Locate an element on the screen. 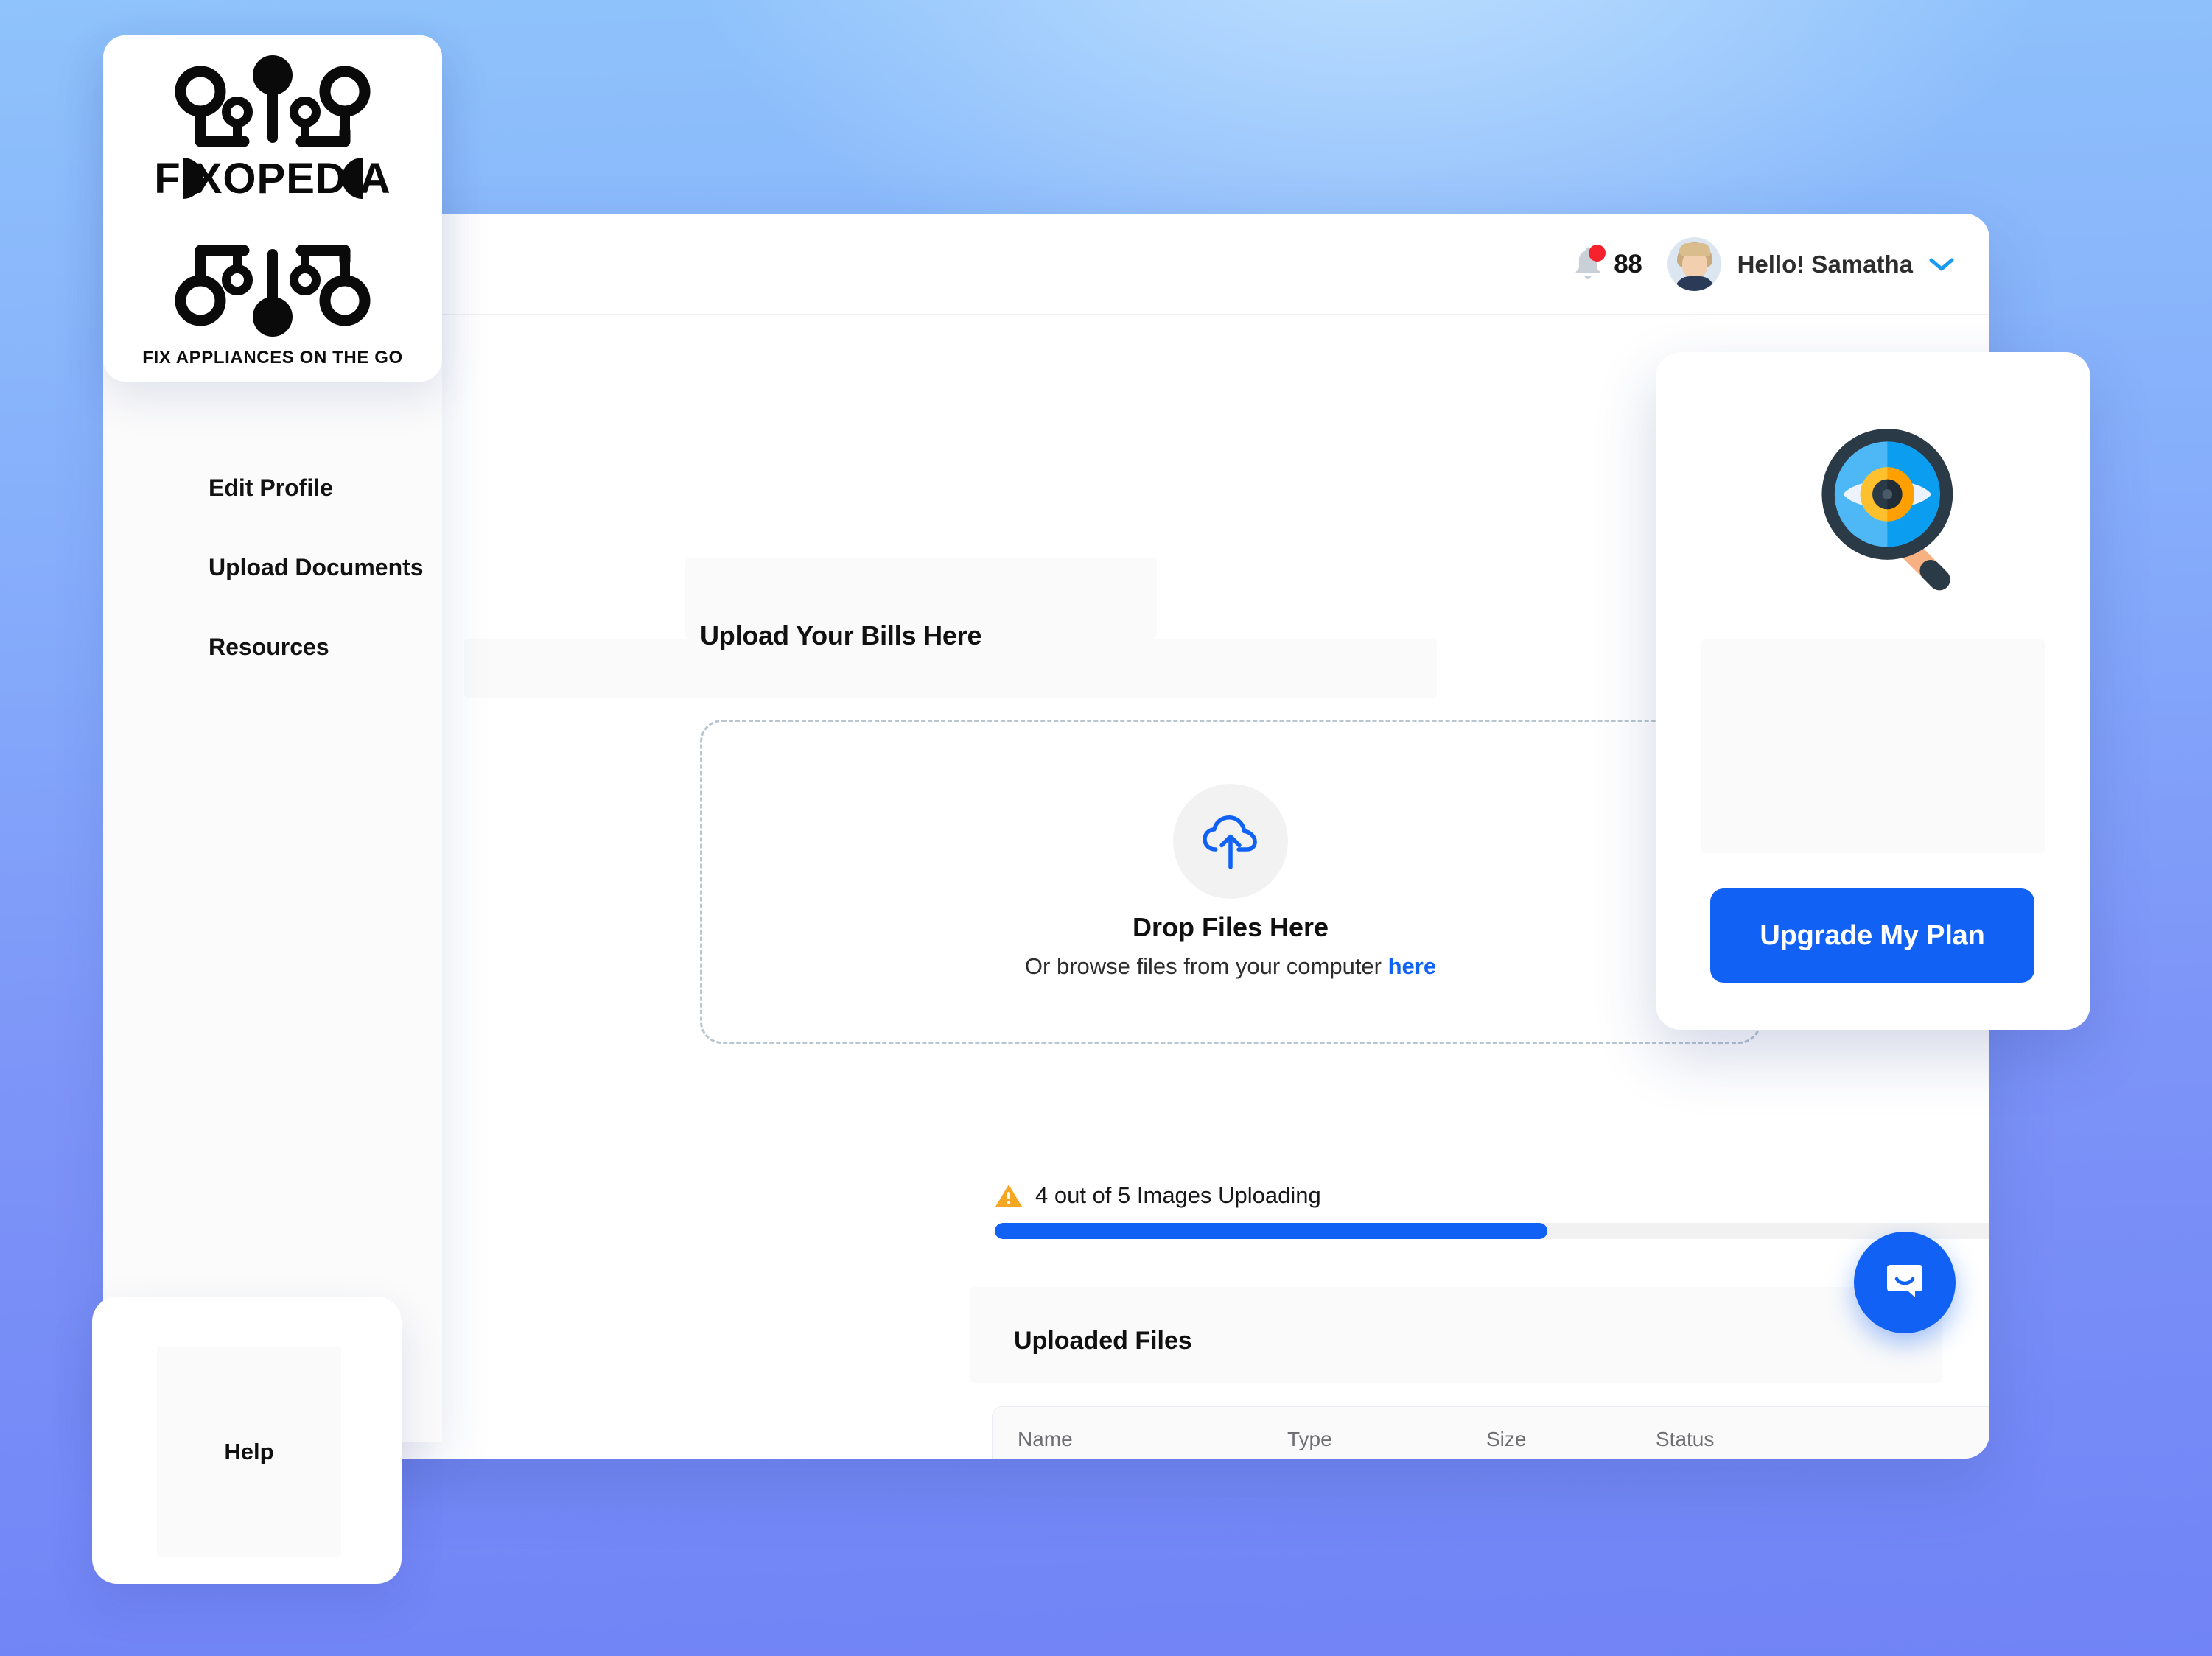  sidebar-item-resources: Resources is located at coordinates (272, 647).